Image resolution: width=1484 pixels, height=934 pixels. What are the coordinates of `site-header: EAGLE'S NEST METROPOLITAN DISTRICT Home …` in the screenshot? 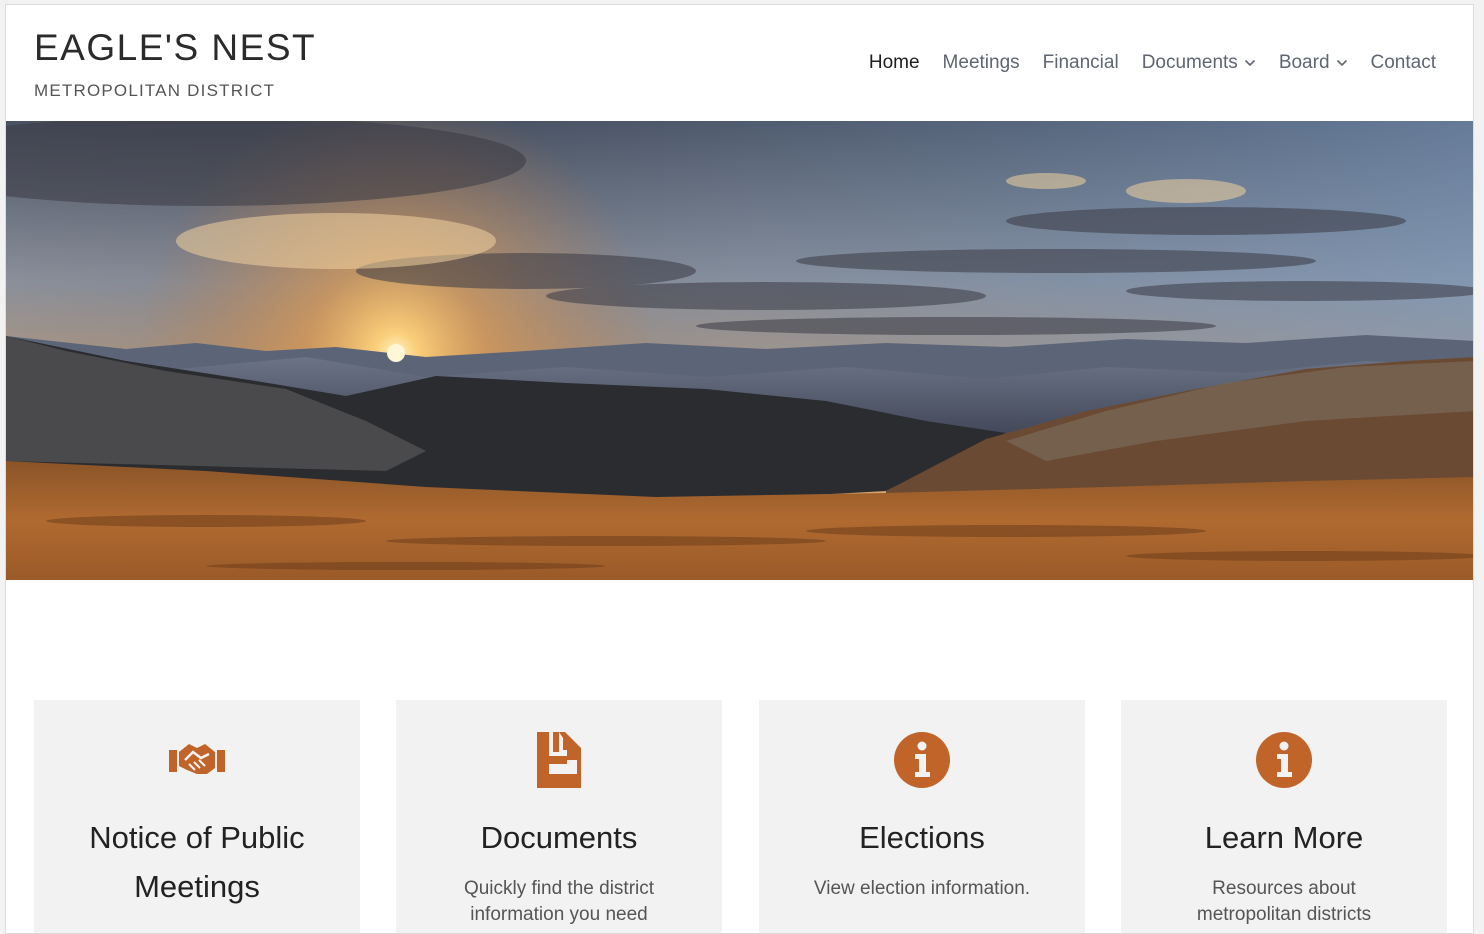 It's located at (739, 63).